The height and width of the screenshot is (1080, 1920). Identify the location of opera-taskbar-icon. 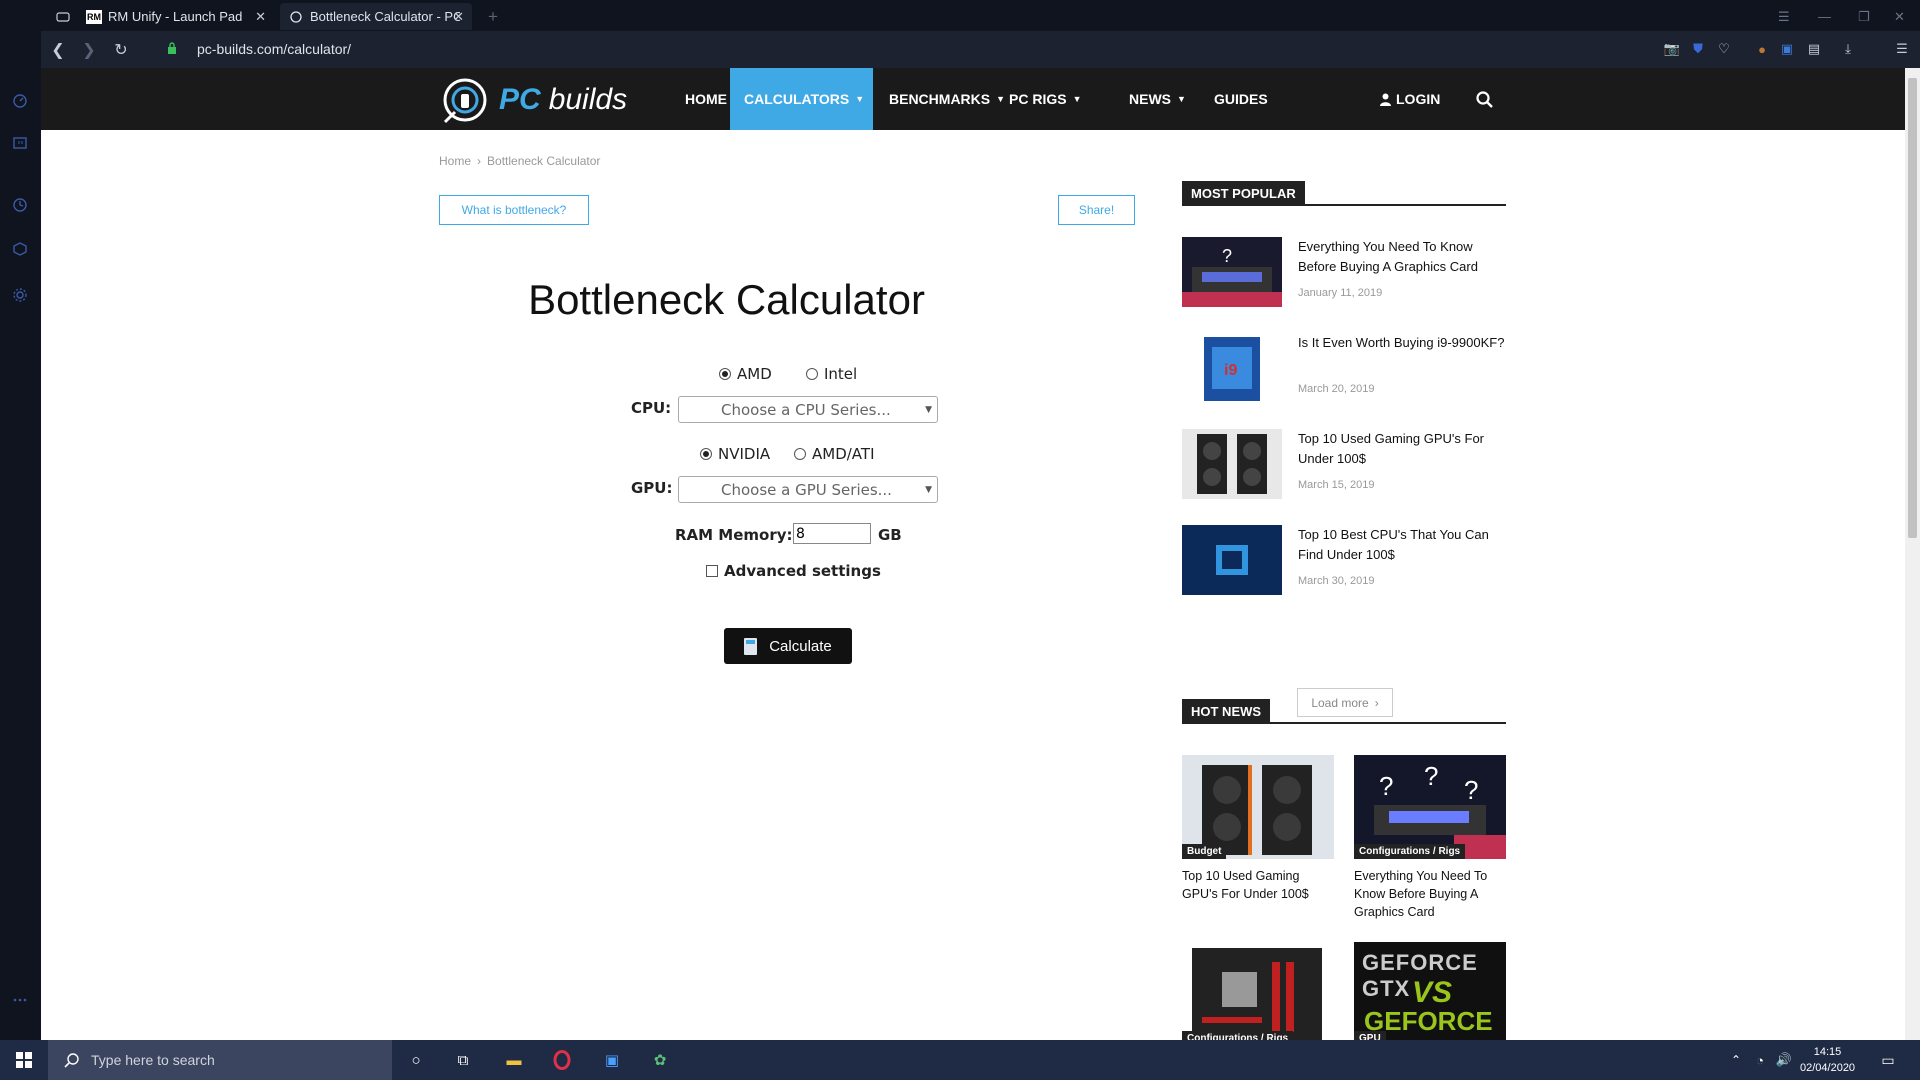
(562, 1060).